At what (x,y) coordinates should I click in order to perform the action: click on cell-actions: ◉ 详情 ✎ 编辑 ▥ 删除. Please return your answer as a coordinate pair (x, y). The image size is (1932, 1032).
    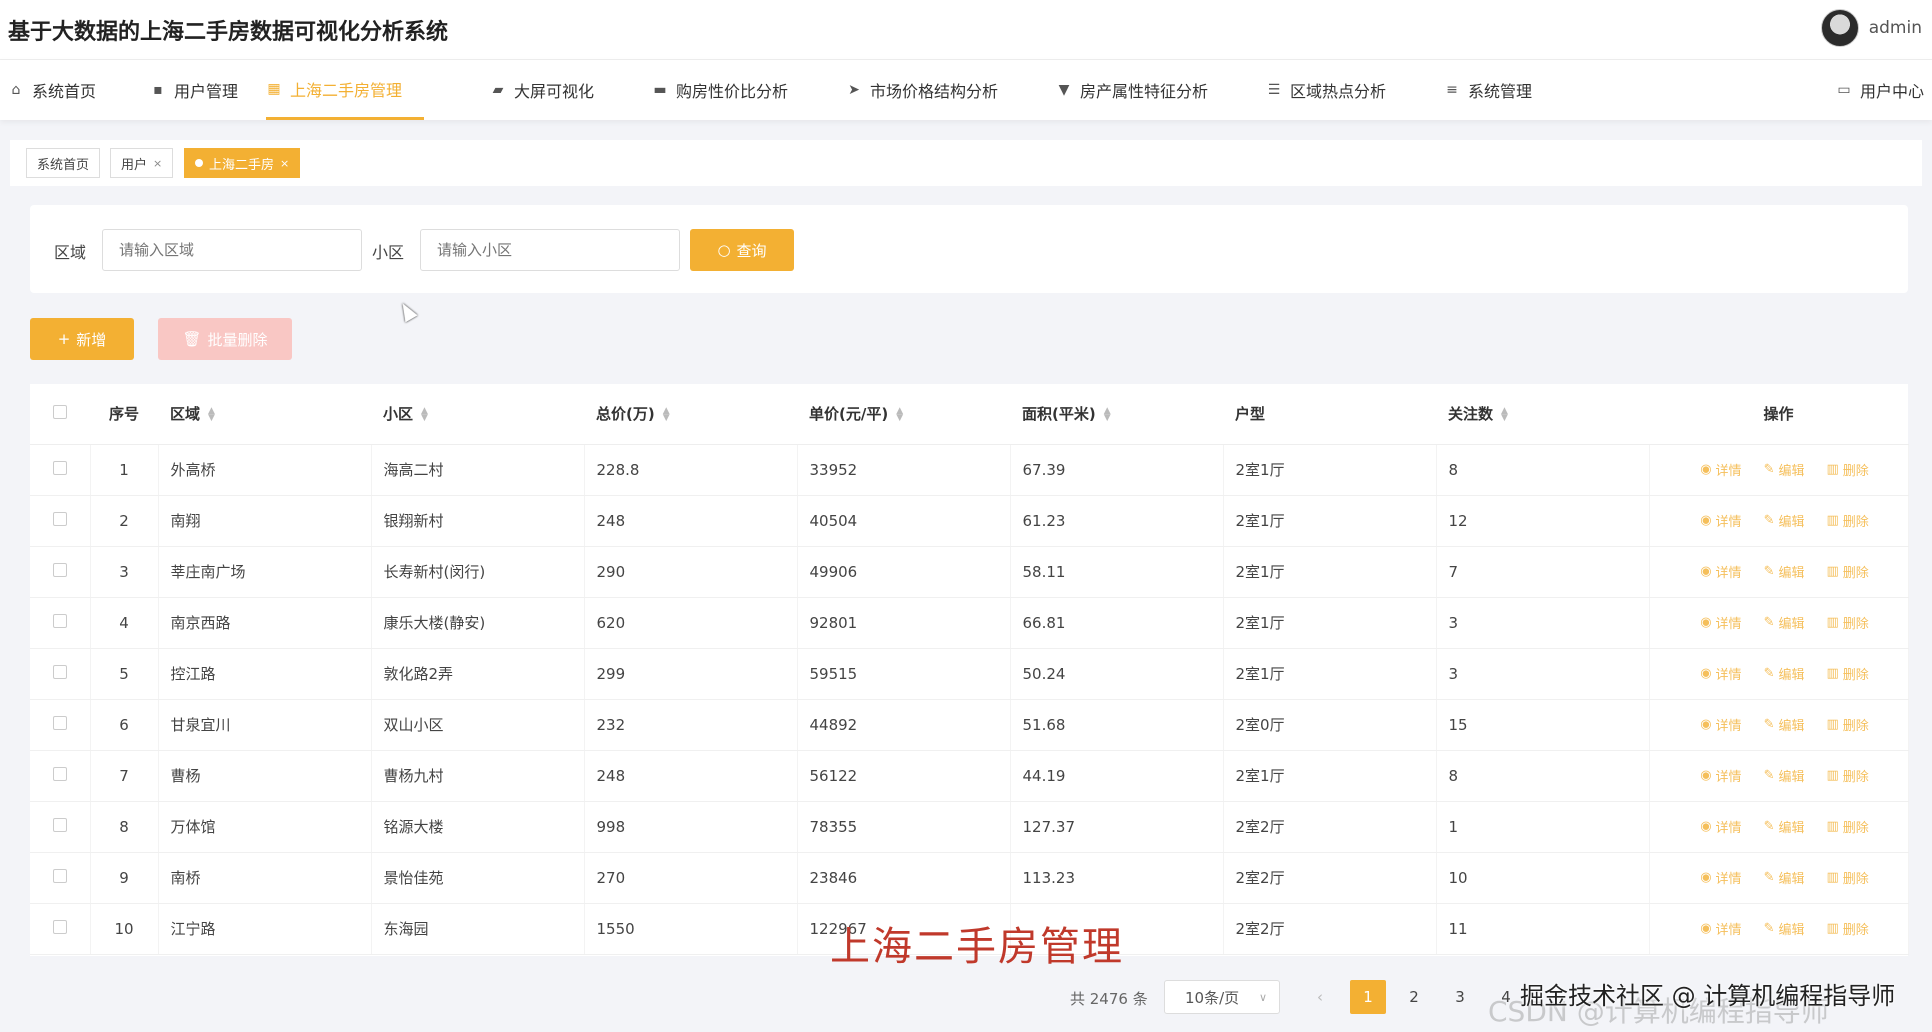
    Looking at the image, I should click on (1779, 470).